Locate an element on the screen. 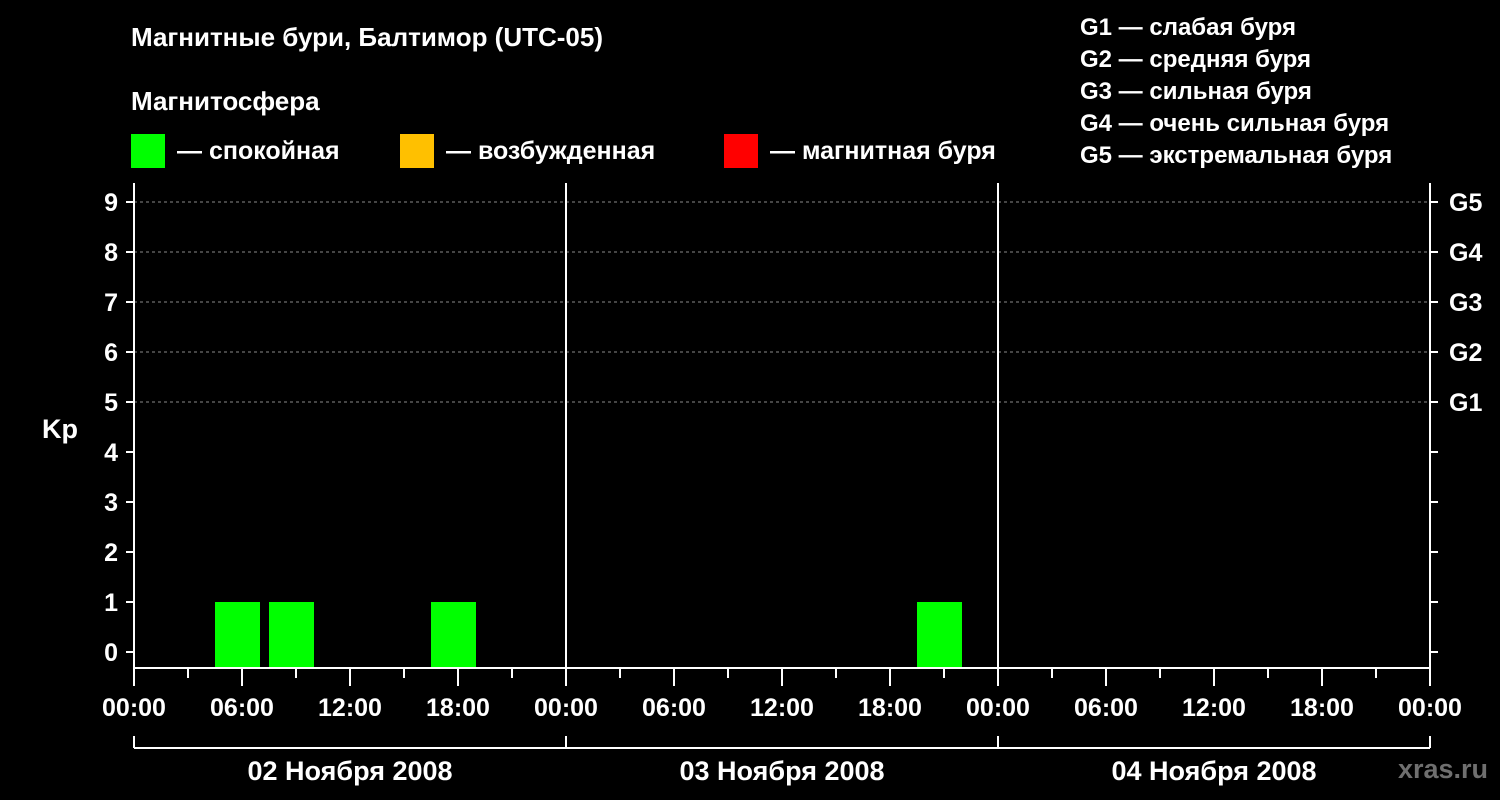  storm-level-g2: G2 — средняя буря is located at coordinates (1195, 59).